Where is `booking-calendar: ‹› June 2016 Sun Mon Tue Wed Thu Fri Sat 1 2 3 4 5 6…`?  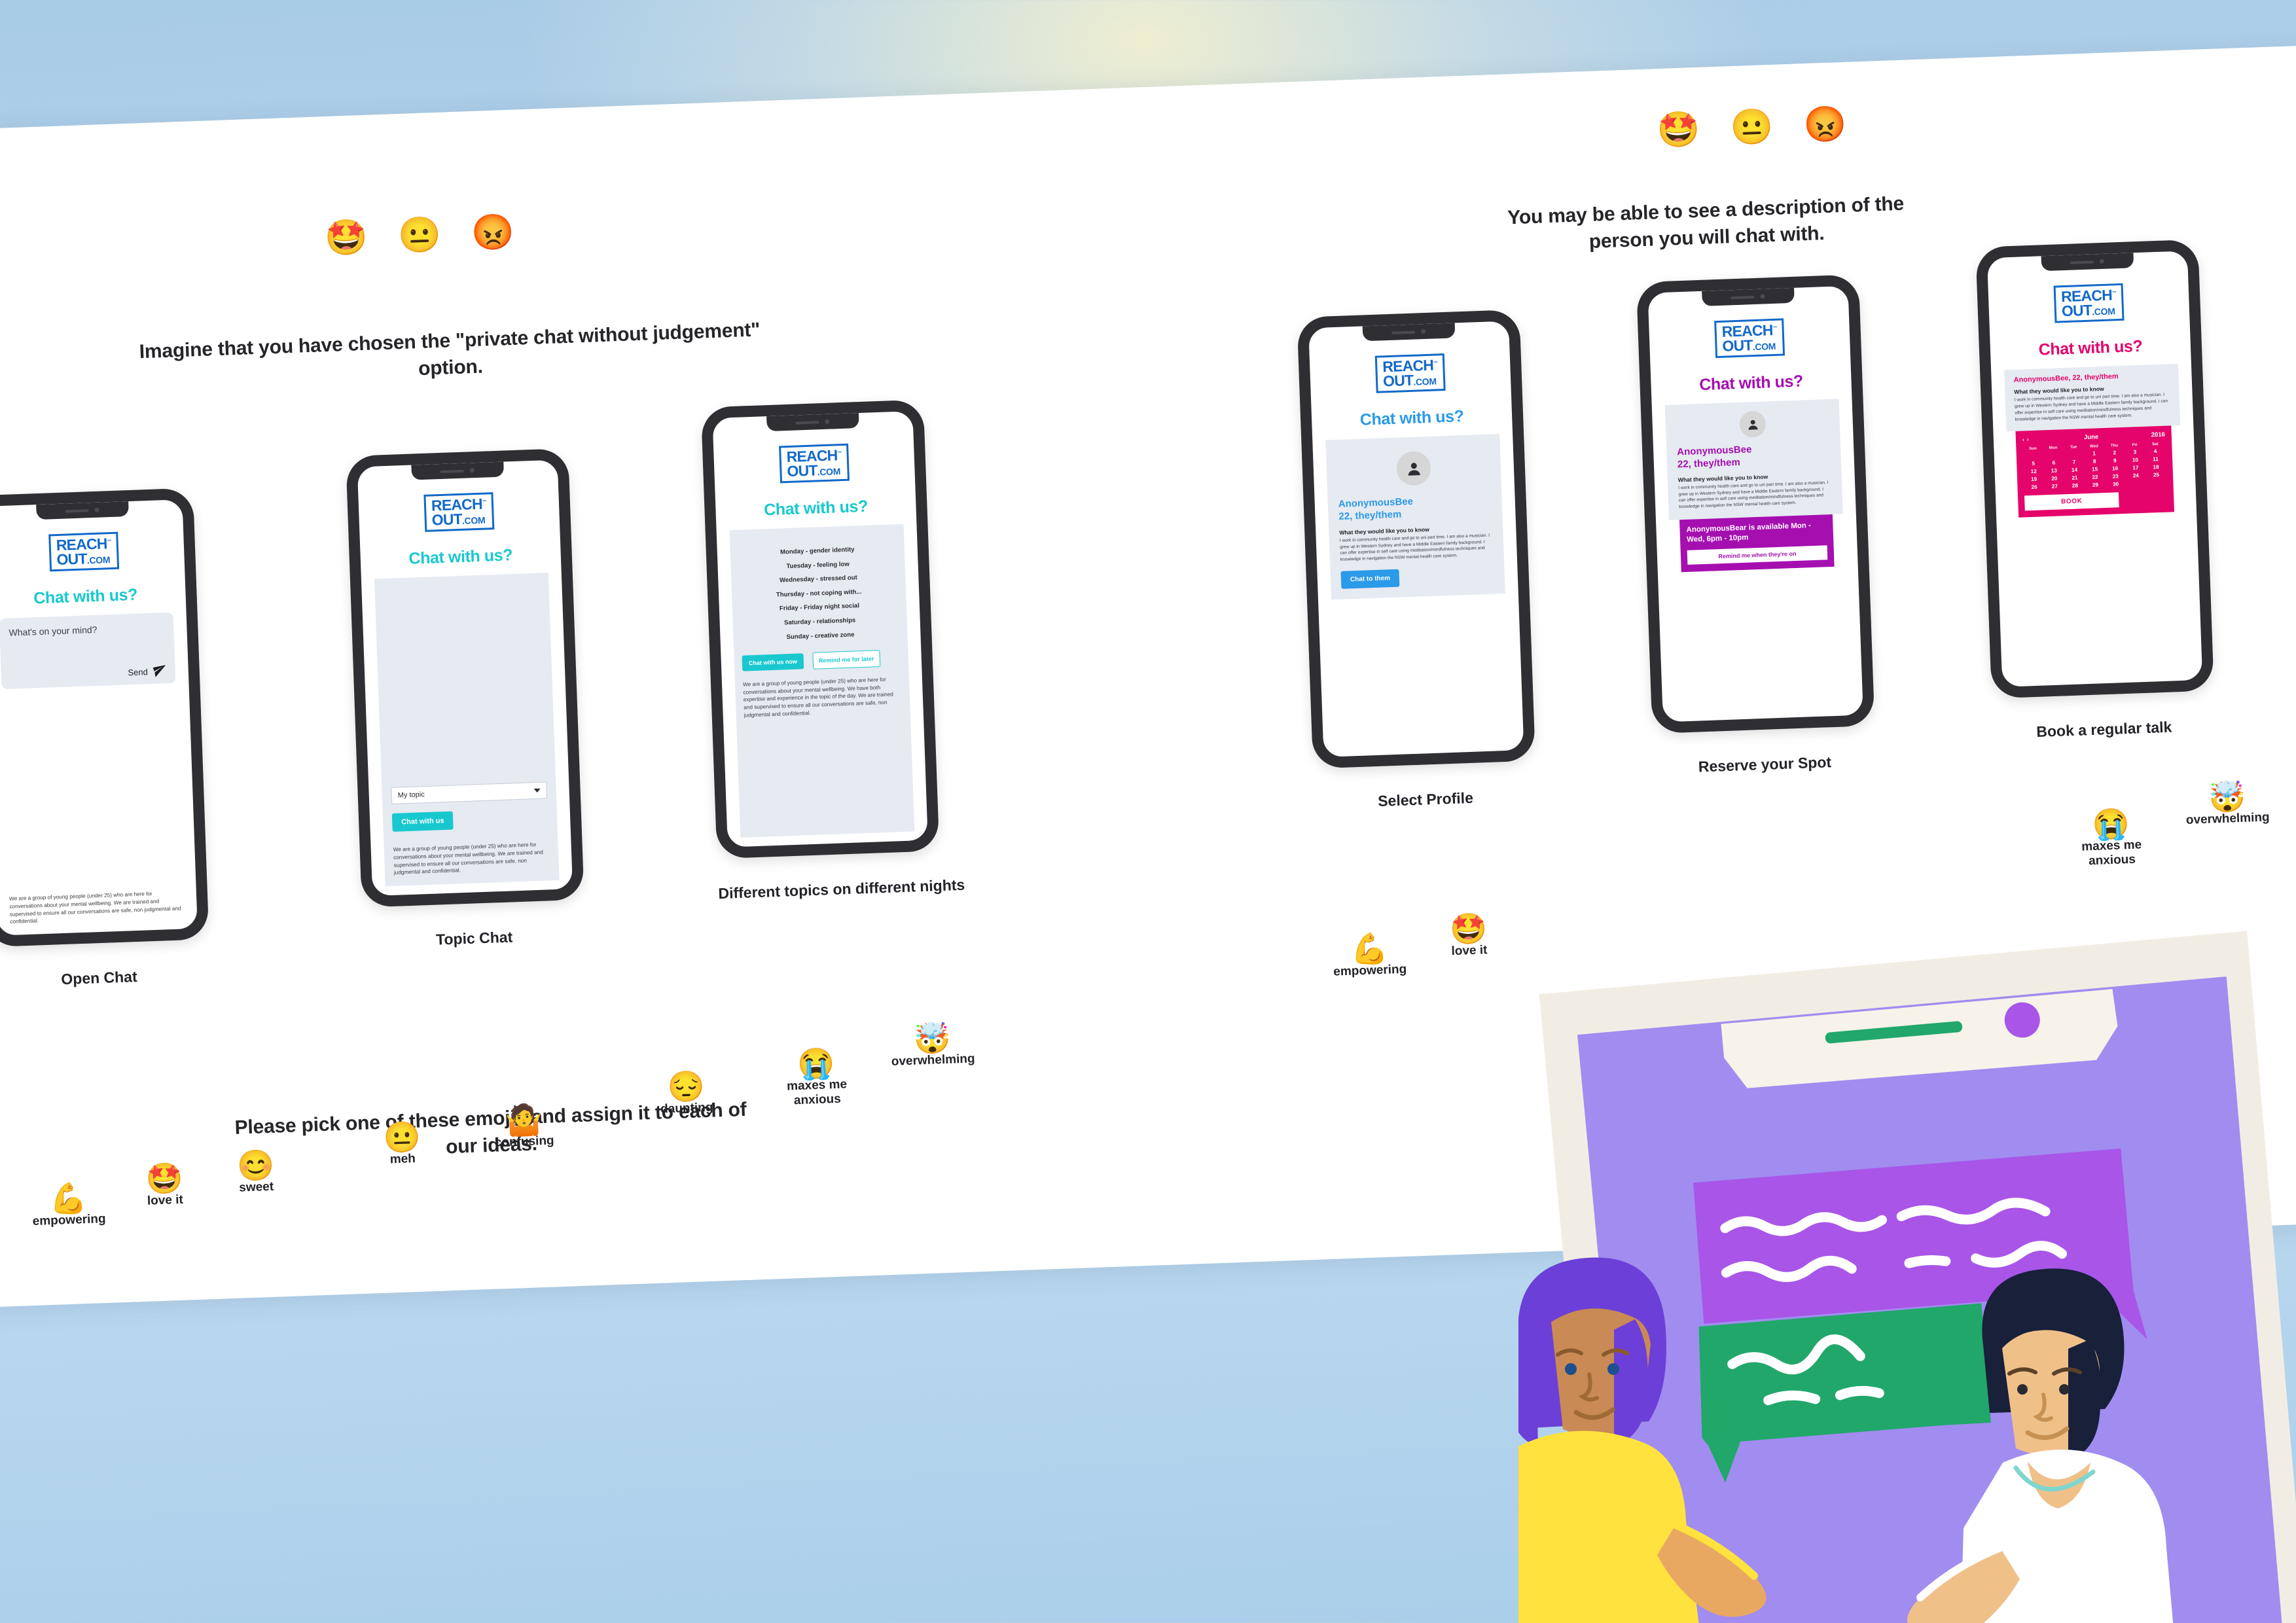
booking-calendar: ‹› June 2016 Sun Mon Tue Wed Thu Fri Sat 1 2 3 4 5 6… is located at coordinates (2095, 472).